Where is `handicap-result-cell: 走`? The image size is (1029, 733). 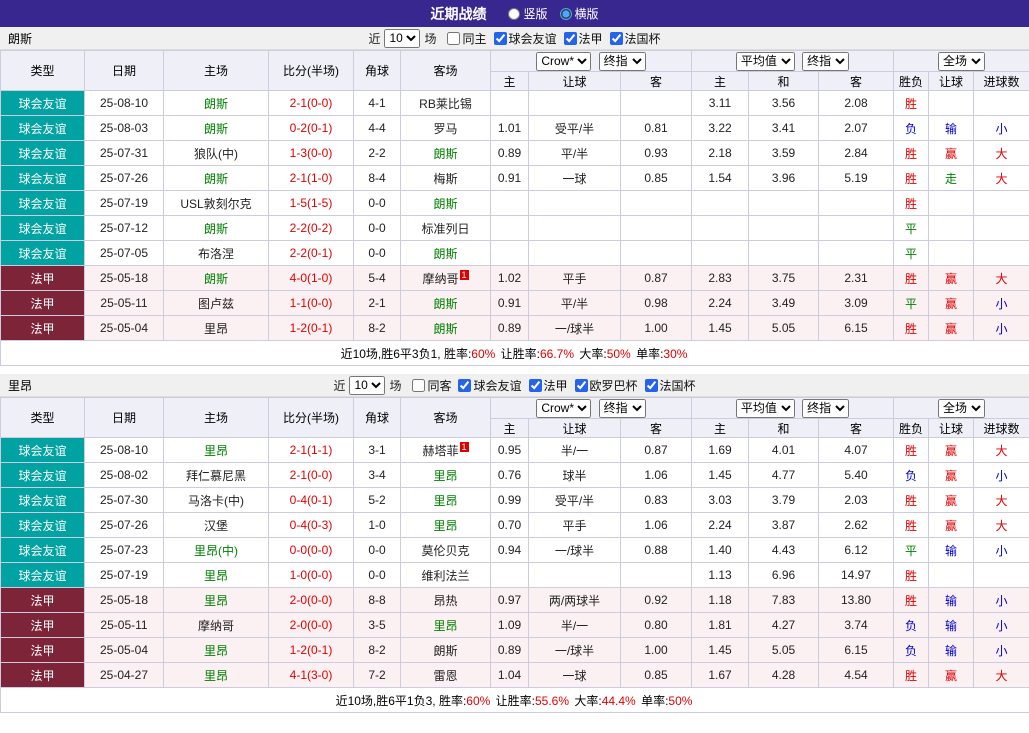
handicap-result-cell: 走 is located at coordinates (951, 178).